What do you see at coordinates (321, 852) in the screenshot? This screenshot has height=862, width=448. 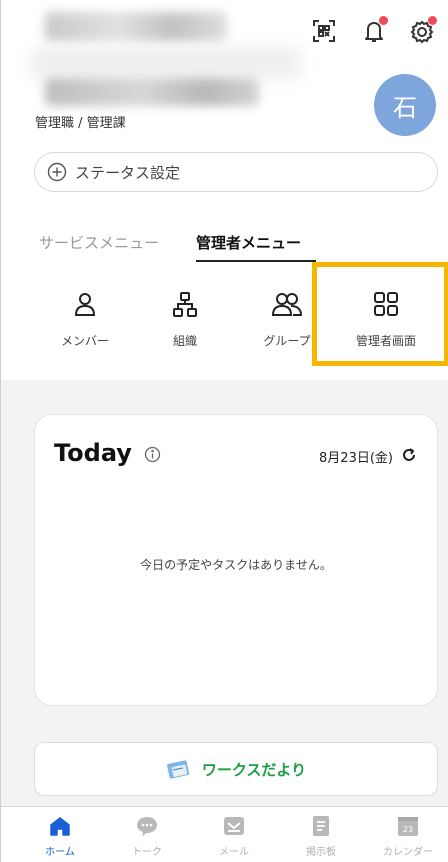 I see `nav-label-board: 掲示板` at bounding box center [321, 852].